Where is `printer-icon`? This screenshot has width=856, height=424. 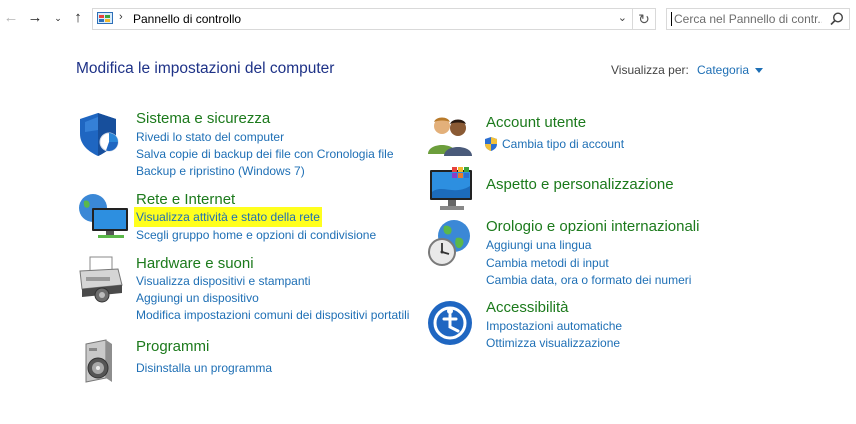
printer-icon is located at coordinates (100, 279).